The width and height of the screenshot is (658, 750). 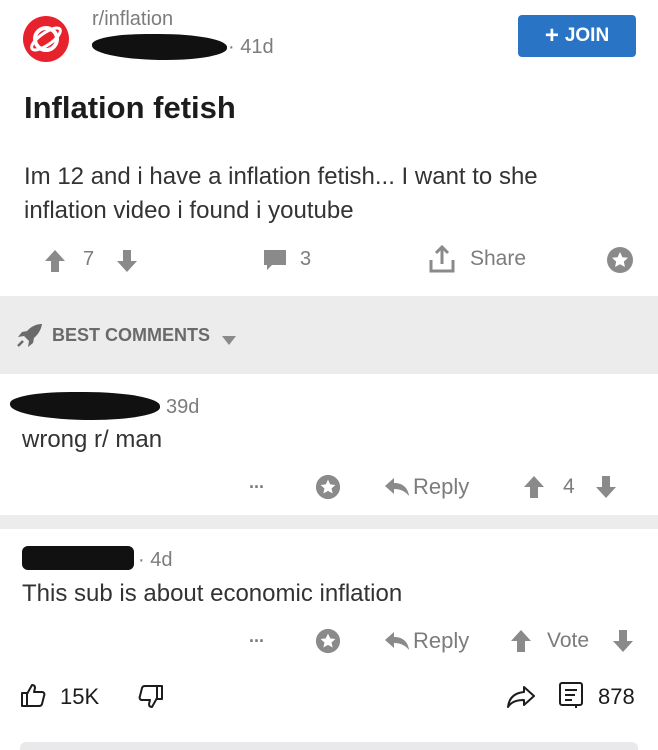 What do you see at coordinates (498, 259) in the screenshot?
I see `share-button: Share` at bounding box center [498, 259].